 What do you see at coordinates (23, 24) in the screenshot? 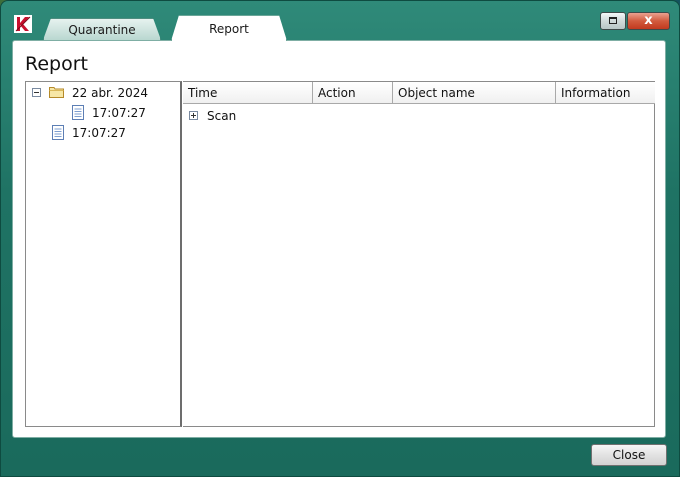
I see `kaspersky-k-icon` at bounding box center [23, 24].